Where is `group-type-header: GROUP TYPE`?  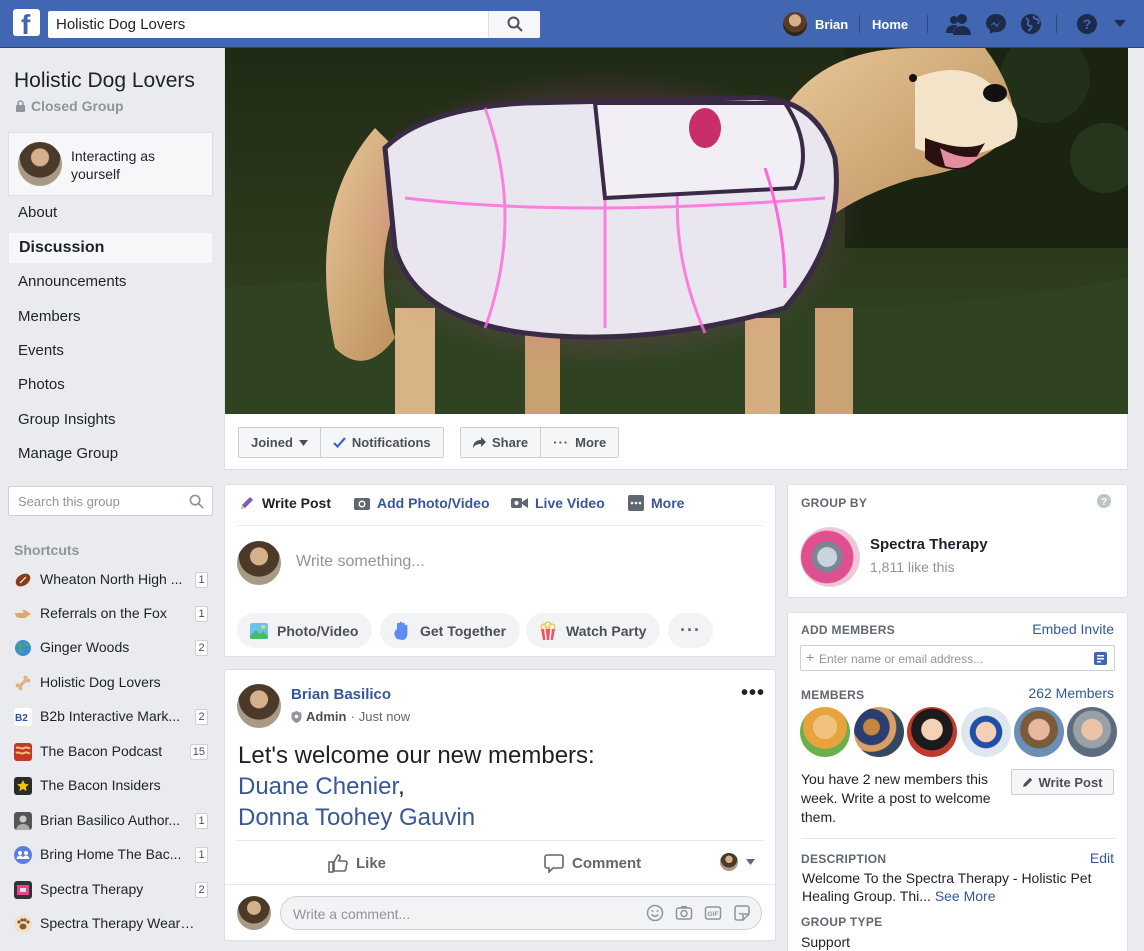 group-type-header: GROUP TYPE is located at coordinates (842, 922).